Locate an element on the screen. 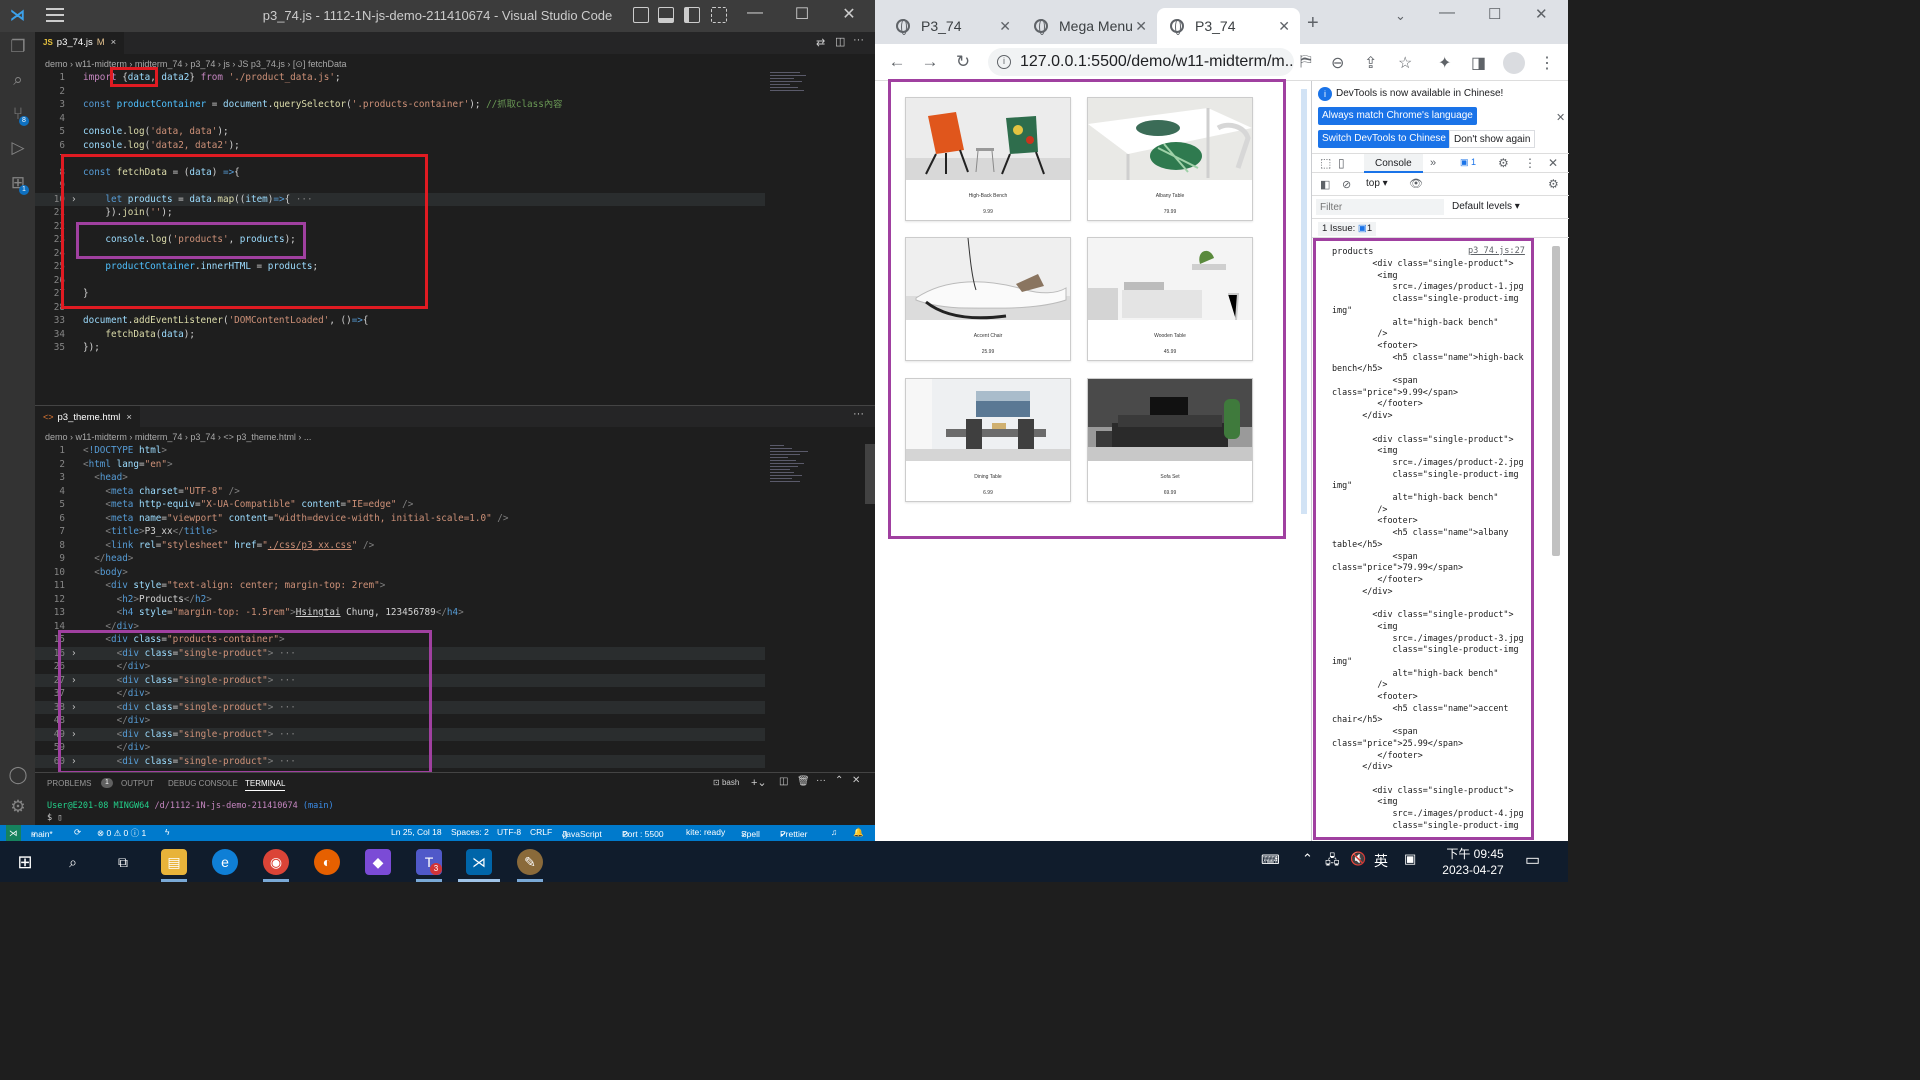 This screenshot has width=1920, height=1080. notification-center-icon: ▭ is located at coordinates (1532, 860).